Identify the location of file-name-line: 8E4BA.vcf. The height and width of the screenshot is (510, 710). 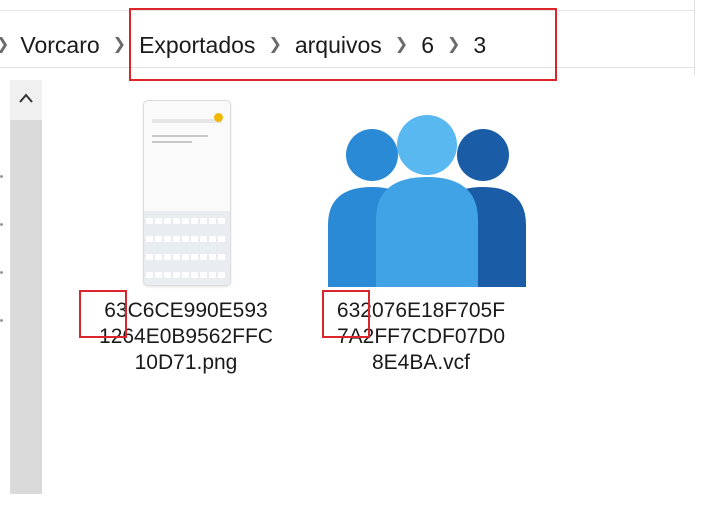
(421, 362).